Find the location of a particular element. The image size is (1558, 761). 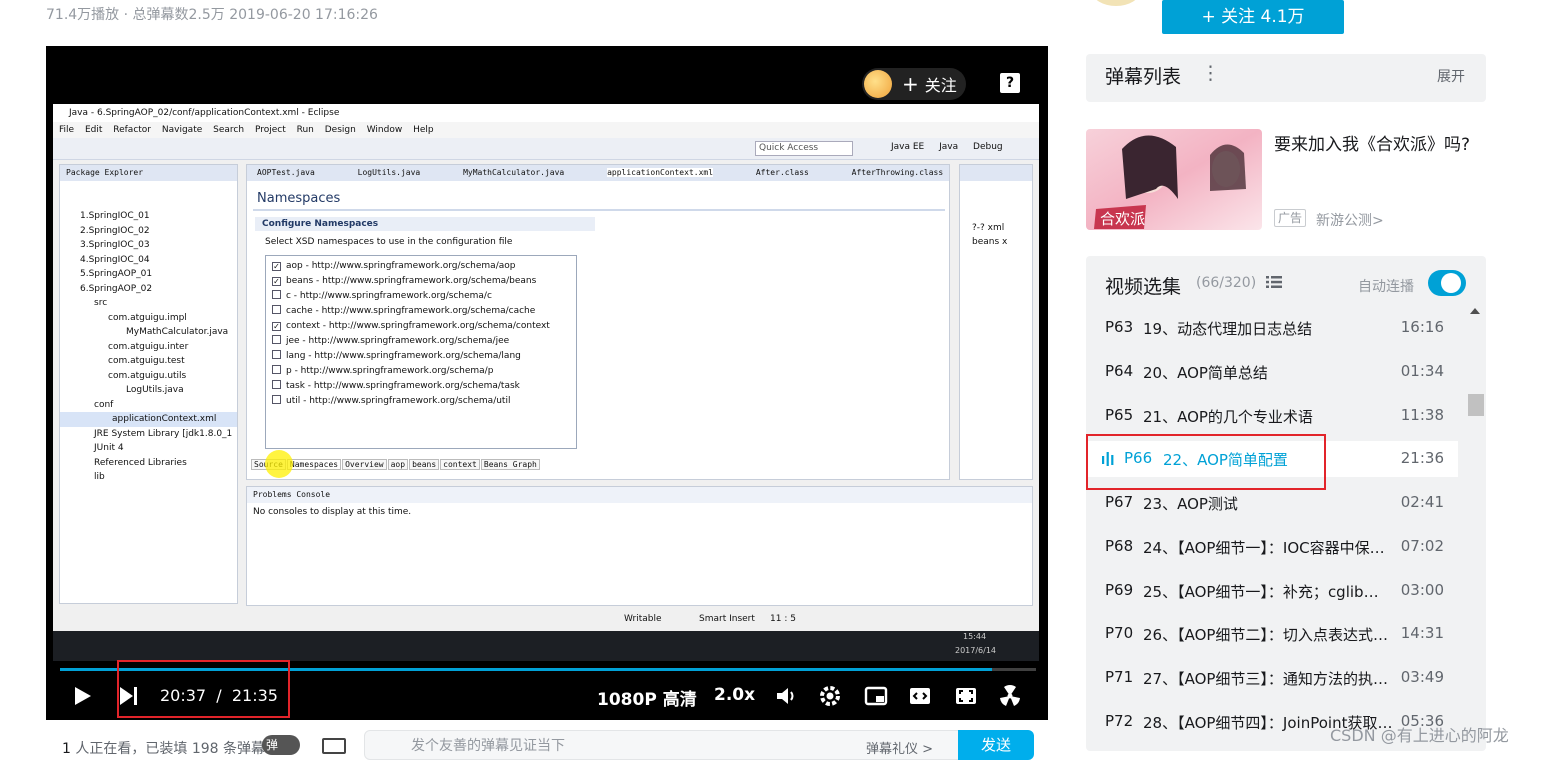

picture-in-picture-icon is located at coordinates (876, 696).